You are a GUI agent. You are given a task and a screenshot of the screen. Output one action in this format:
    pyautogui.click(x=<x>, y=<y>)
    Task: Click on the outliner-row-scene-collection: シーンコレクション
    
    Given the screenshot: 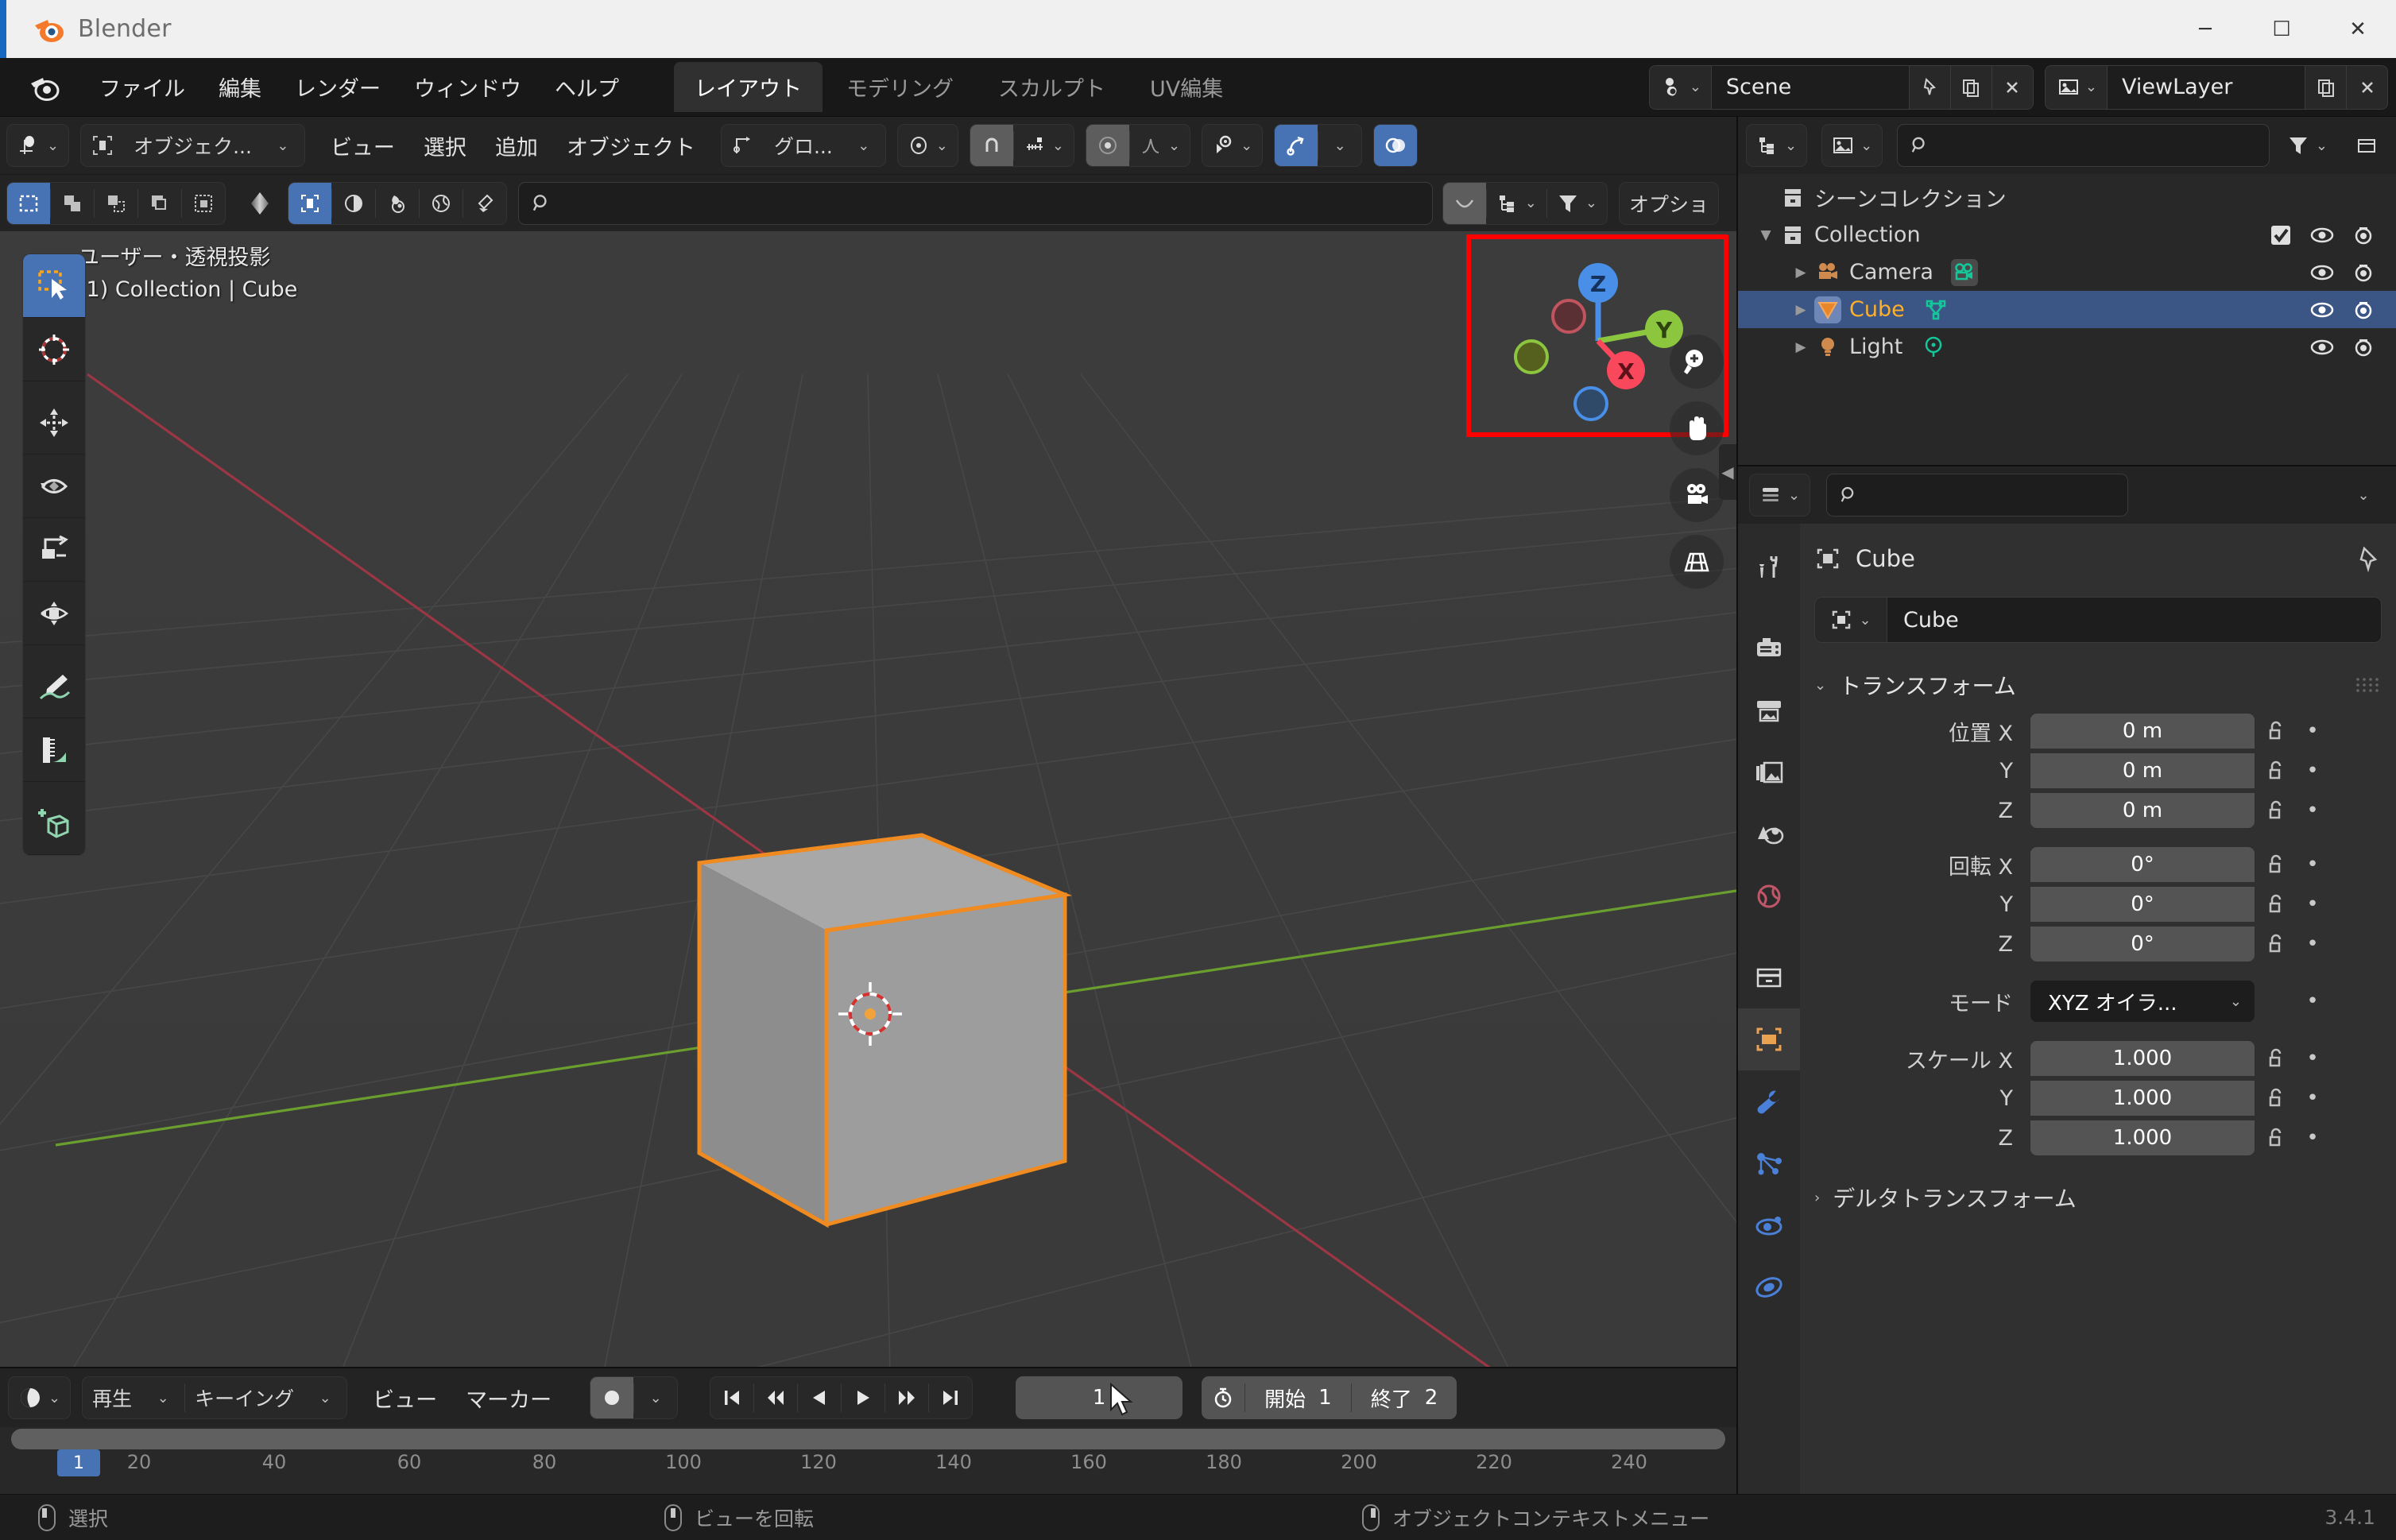 What is the action you would take?
    pyautogui.click(x=2067, y=197)
    